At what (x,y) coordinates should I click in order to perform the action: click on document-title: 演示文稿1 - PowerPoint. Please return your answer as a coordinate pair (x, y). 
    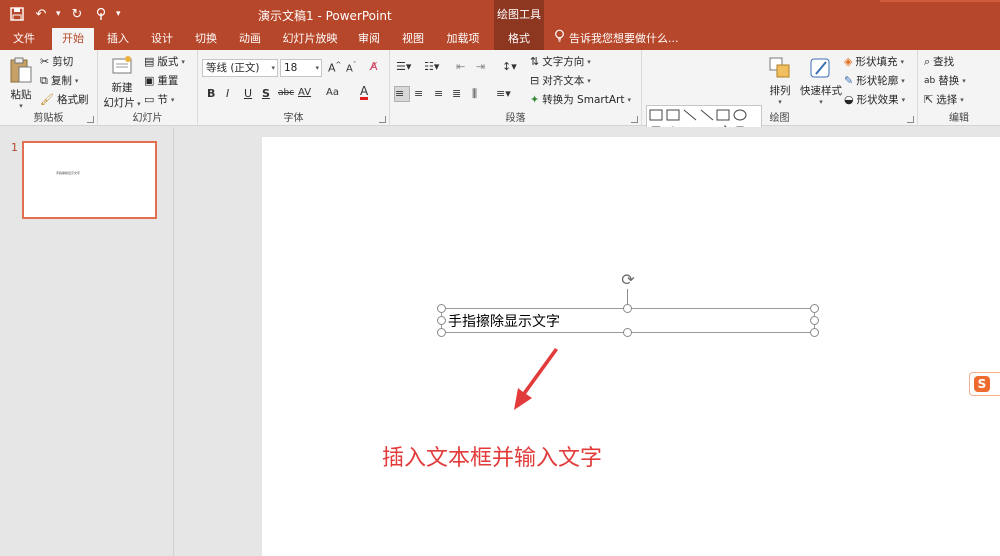
    Looking at the image, I should click on (325, 16).